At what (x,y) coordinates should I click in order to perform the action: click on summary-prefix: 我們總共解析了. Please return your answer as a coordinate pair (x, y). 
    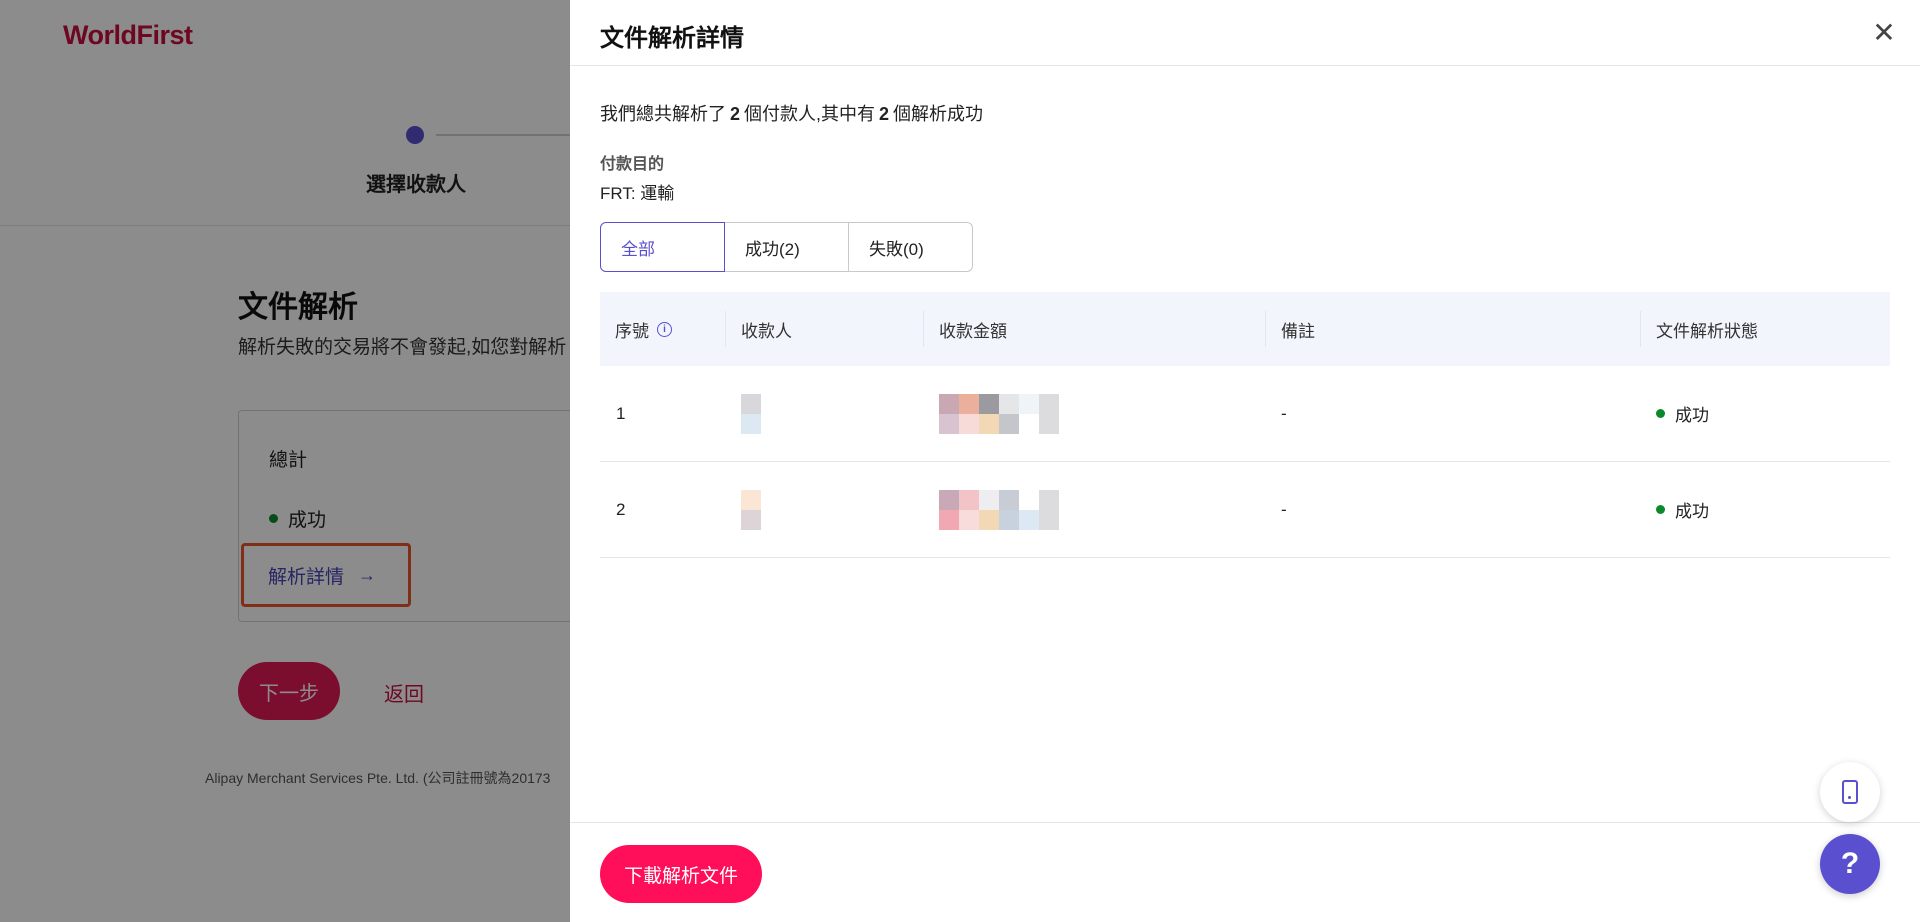
    Looking at the image, I should click on (663, 114).